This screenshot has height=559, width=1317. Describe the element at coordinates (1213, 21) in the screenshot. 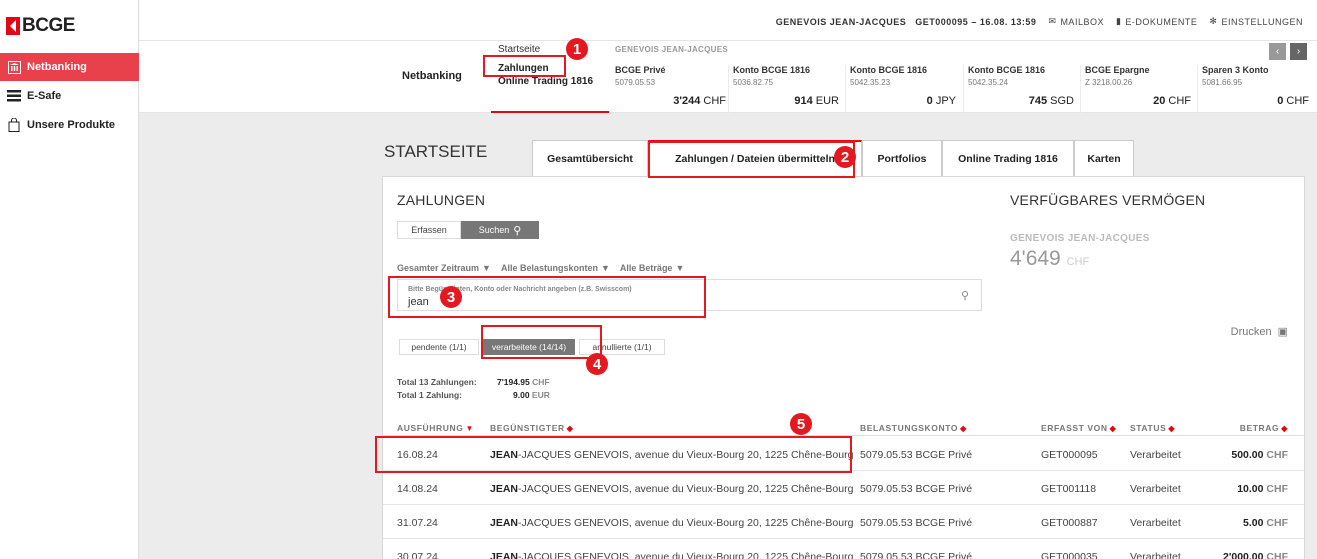

I see `gear-icon: ✻` at that location.